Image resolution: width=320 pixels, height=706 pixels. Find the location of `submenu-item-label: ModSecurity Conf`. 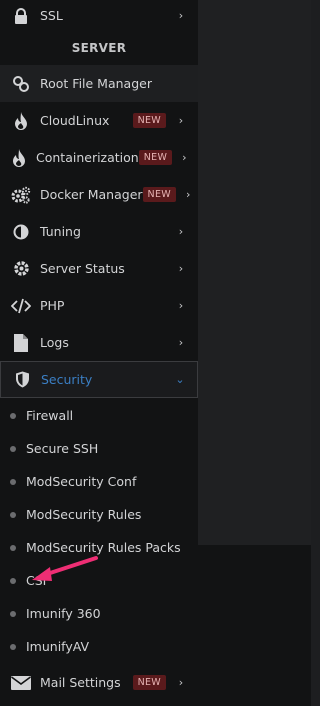

submenu-item-label: ModSecurity Conf is located at coordinates (81, 481).